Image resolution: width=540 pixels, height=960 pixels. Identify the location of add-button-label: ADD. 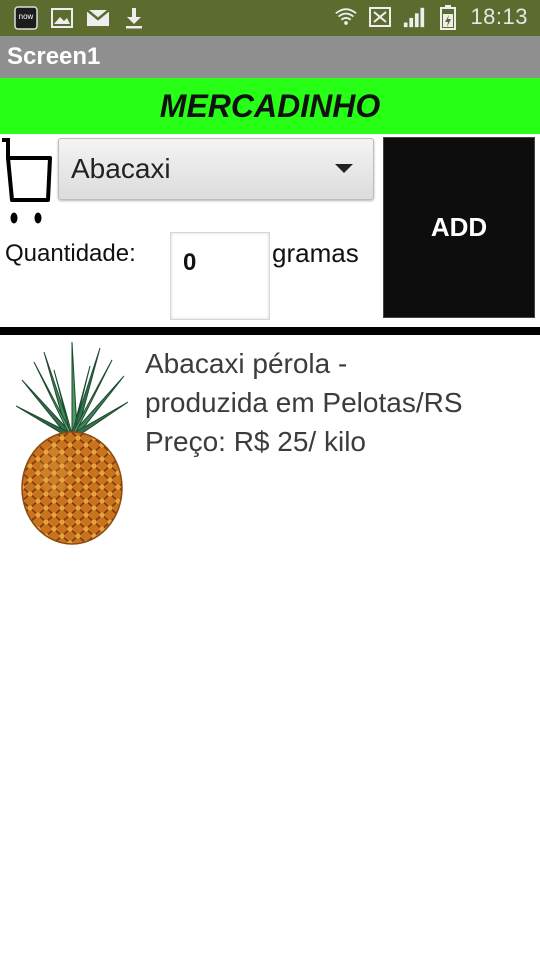
(459, 227).